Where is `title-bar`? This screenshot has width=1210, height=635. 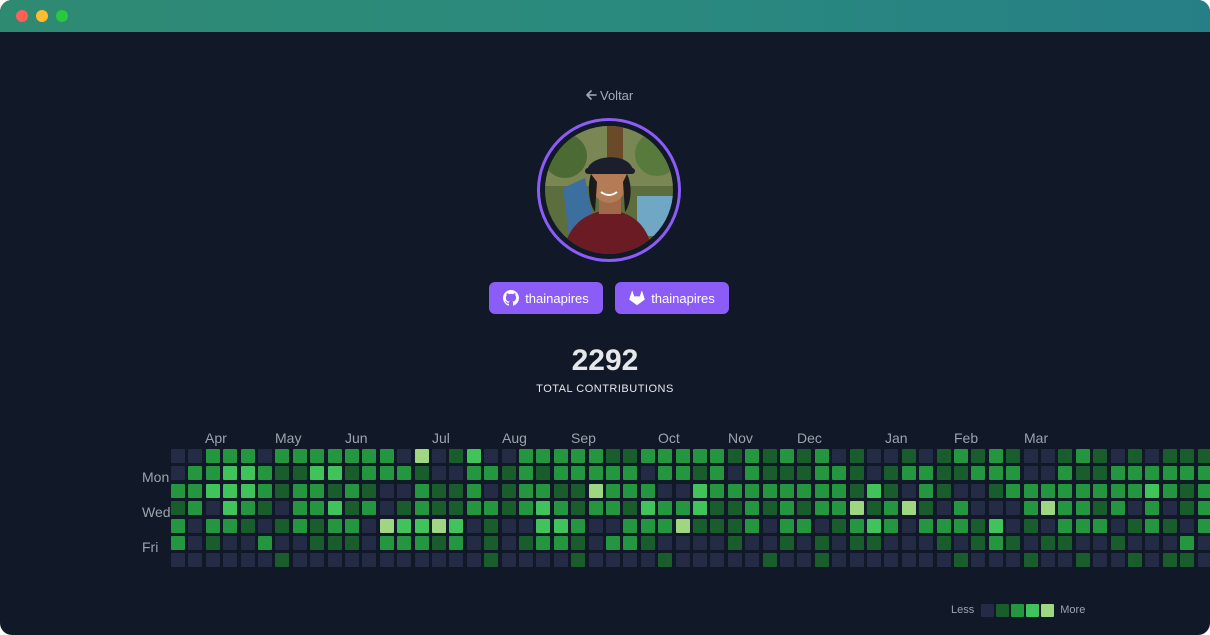
title-bar is located at coordinates (605, 16).